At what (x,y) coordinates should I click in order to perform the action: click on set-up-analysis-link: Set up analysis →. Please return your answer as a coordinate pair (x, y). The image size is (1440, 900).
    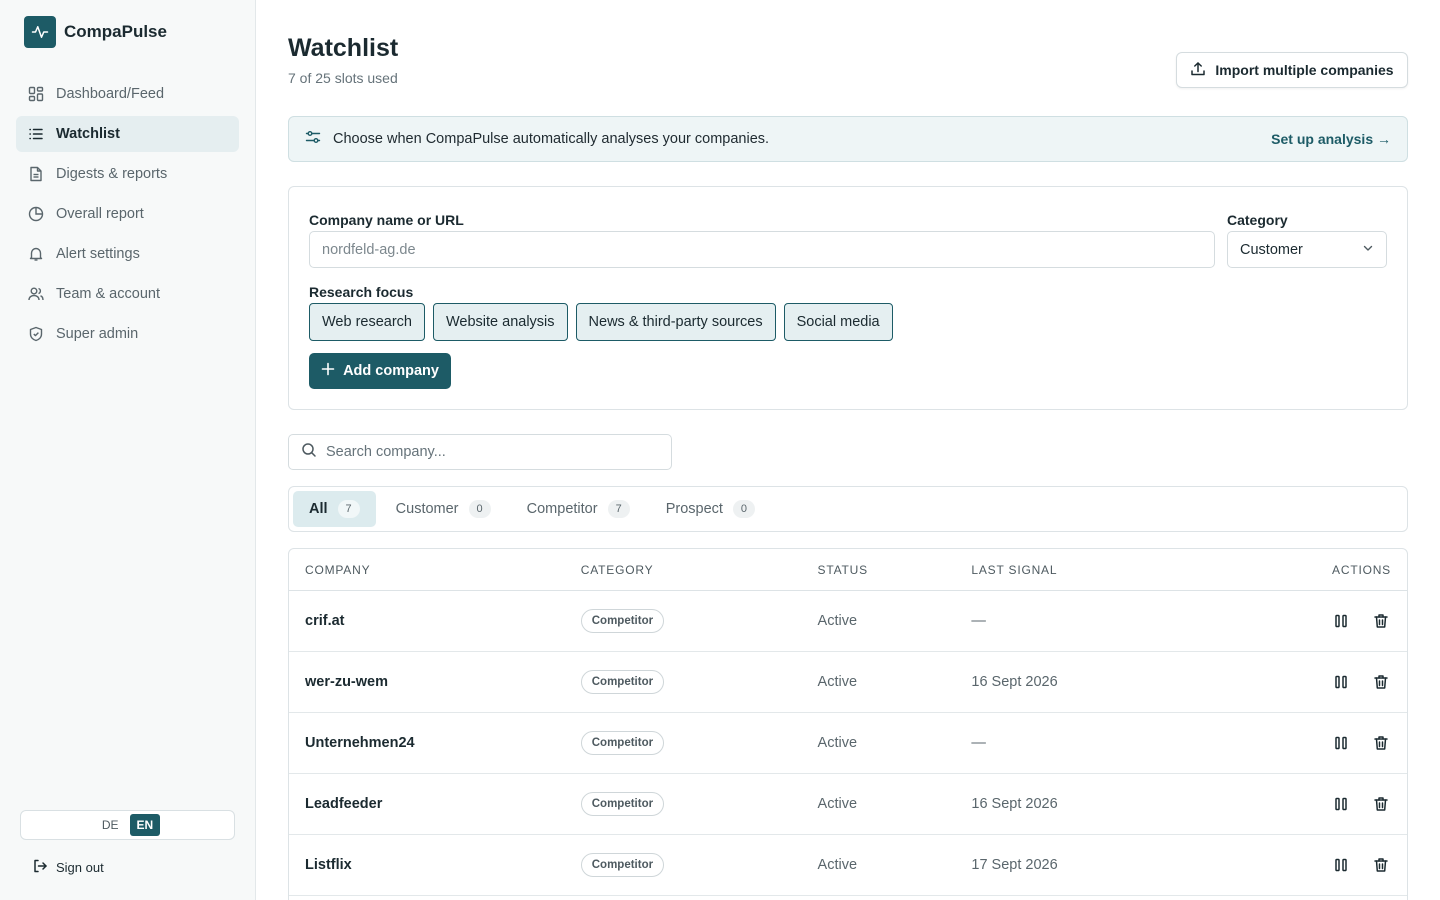
    Looking at the image, I should click on (1331, 139).